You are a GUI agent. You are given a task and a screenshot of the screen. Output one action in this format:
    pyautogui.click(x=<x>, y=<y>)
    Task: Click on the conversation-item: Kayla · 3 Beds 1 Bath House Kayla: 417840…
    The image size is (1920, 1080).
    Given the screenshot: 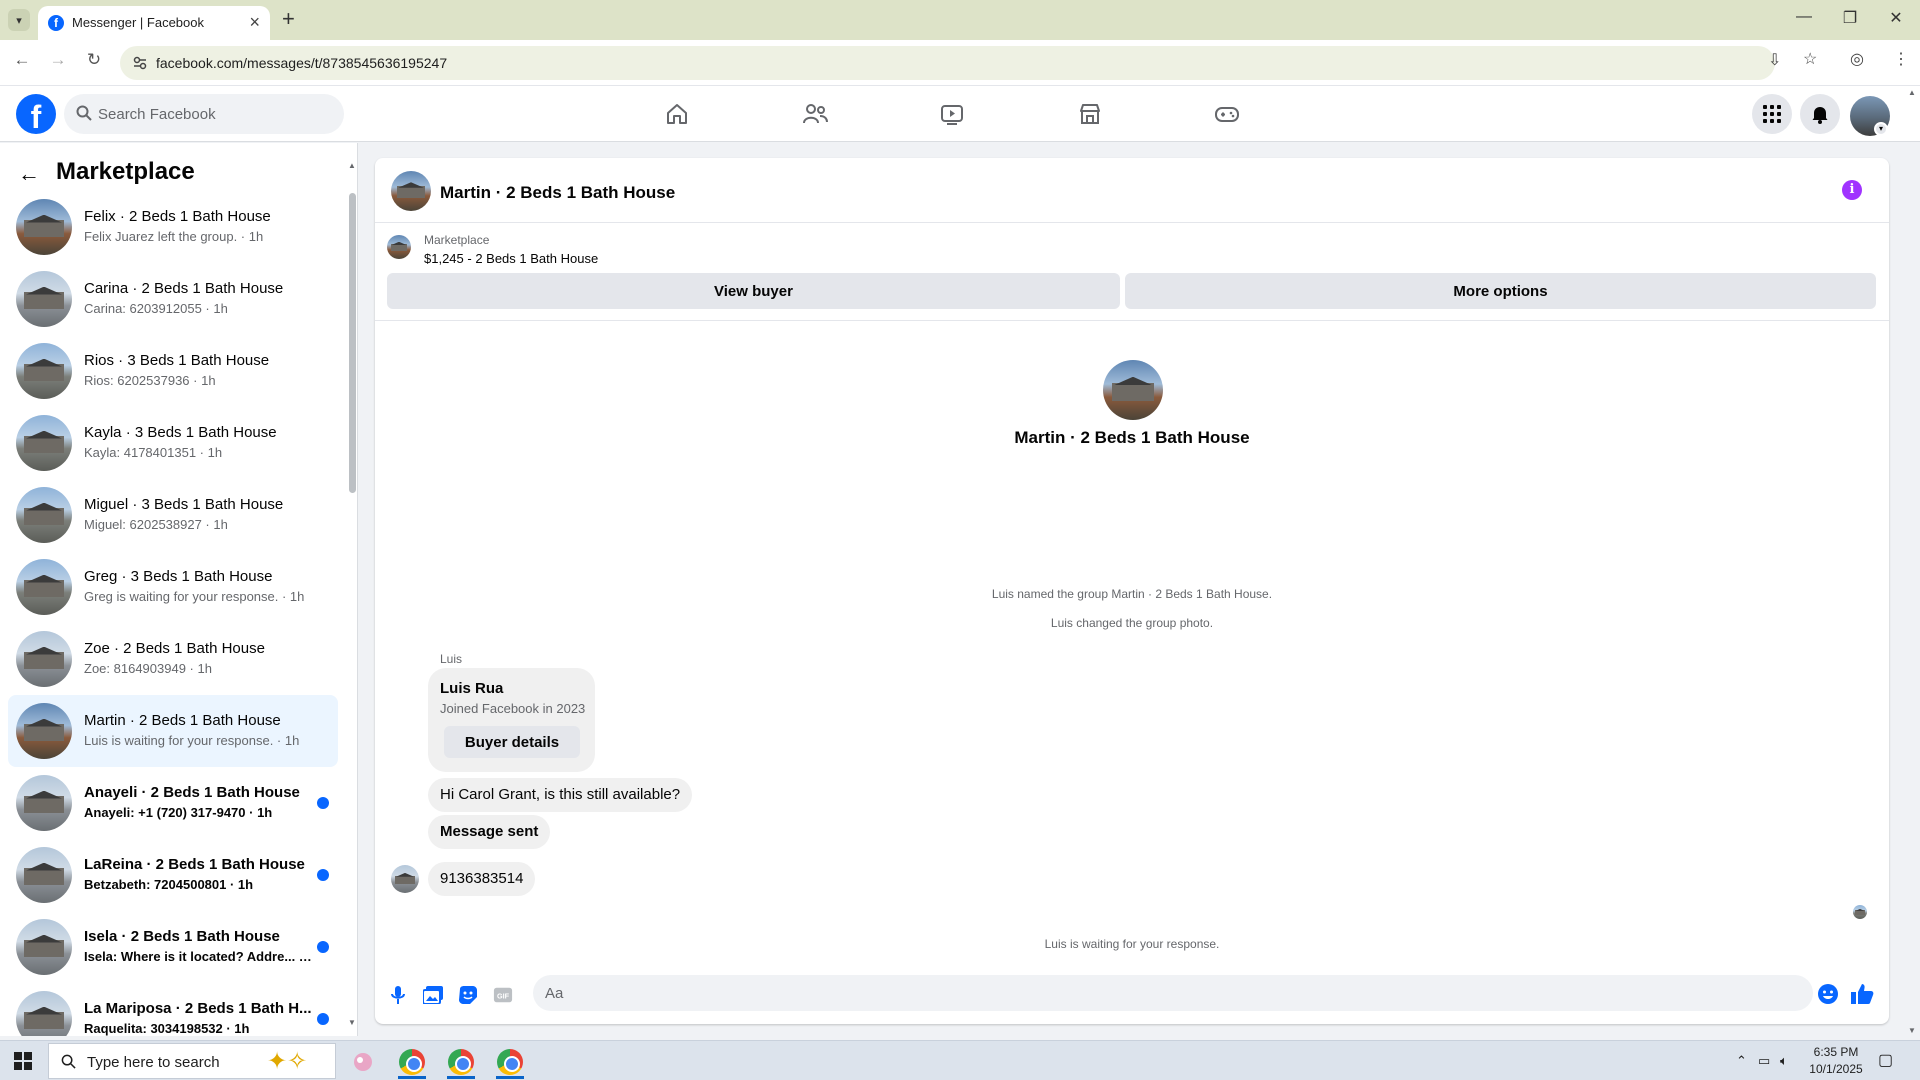 What is the action you would take?
    pyautogui.click(x=173, y=443)
    